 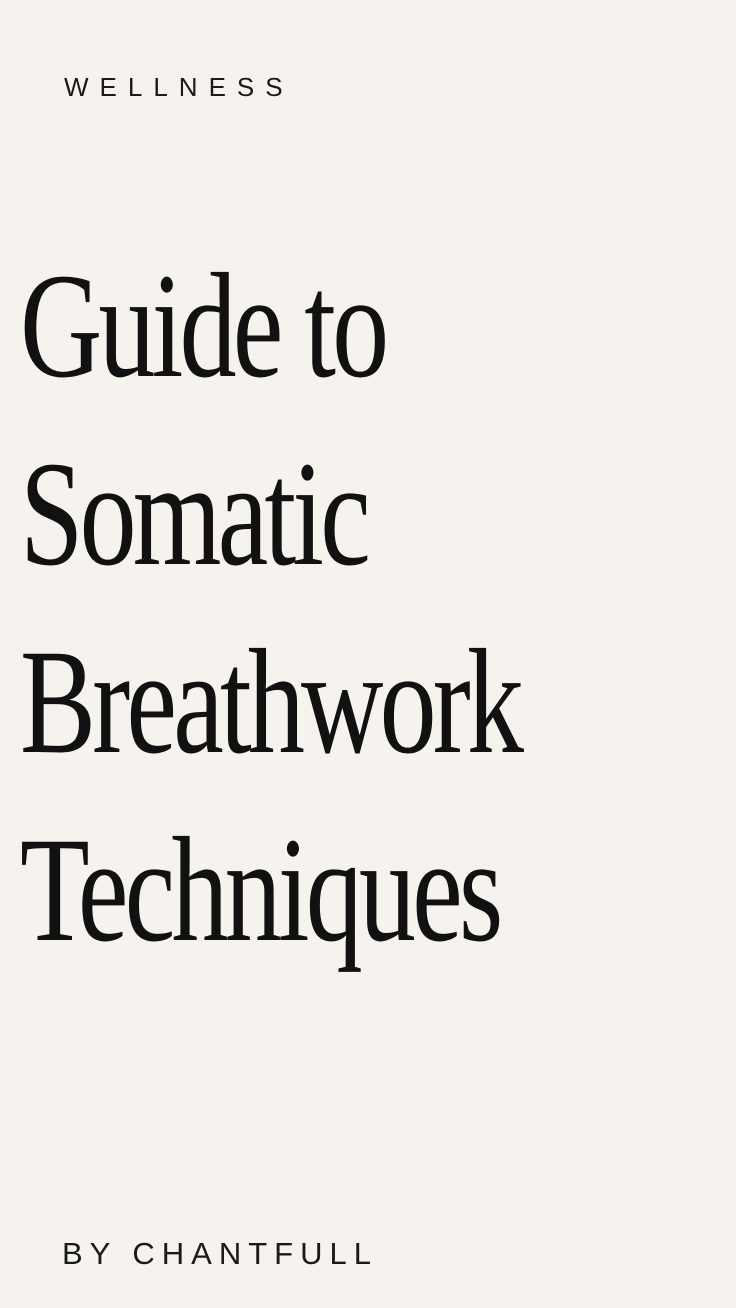 What do you see at coordinates (204, 326) in the screenshot?
I see `title-line-1: Guide to` at bounding box center [204, 326].